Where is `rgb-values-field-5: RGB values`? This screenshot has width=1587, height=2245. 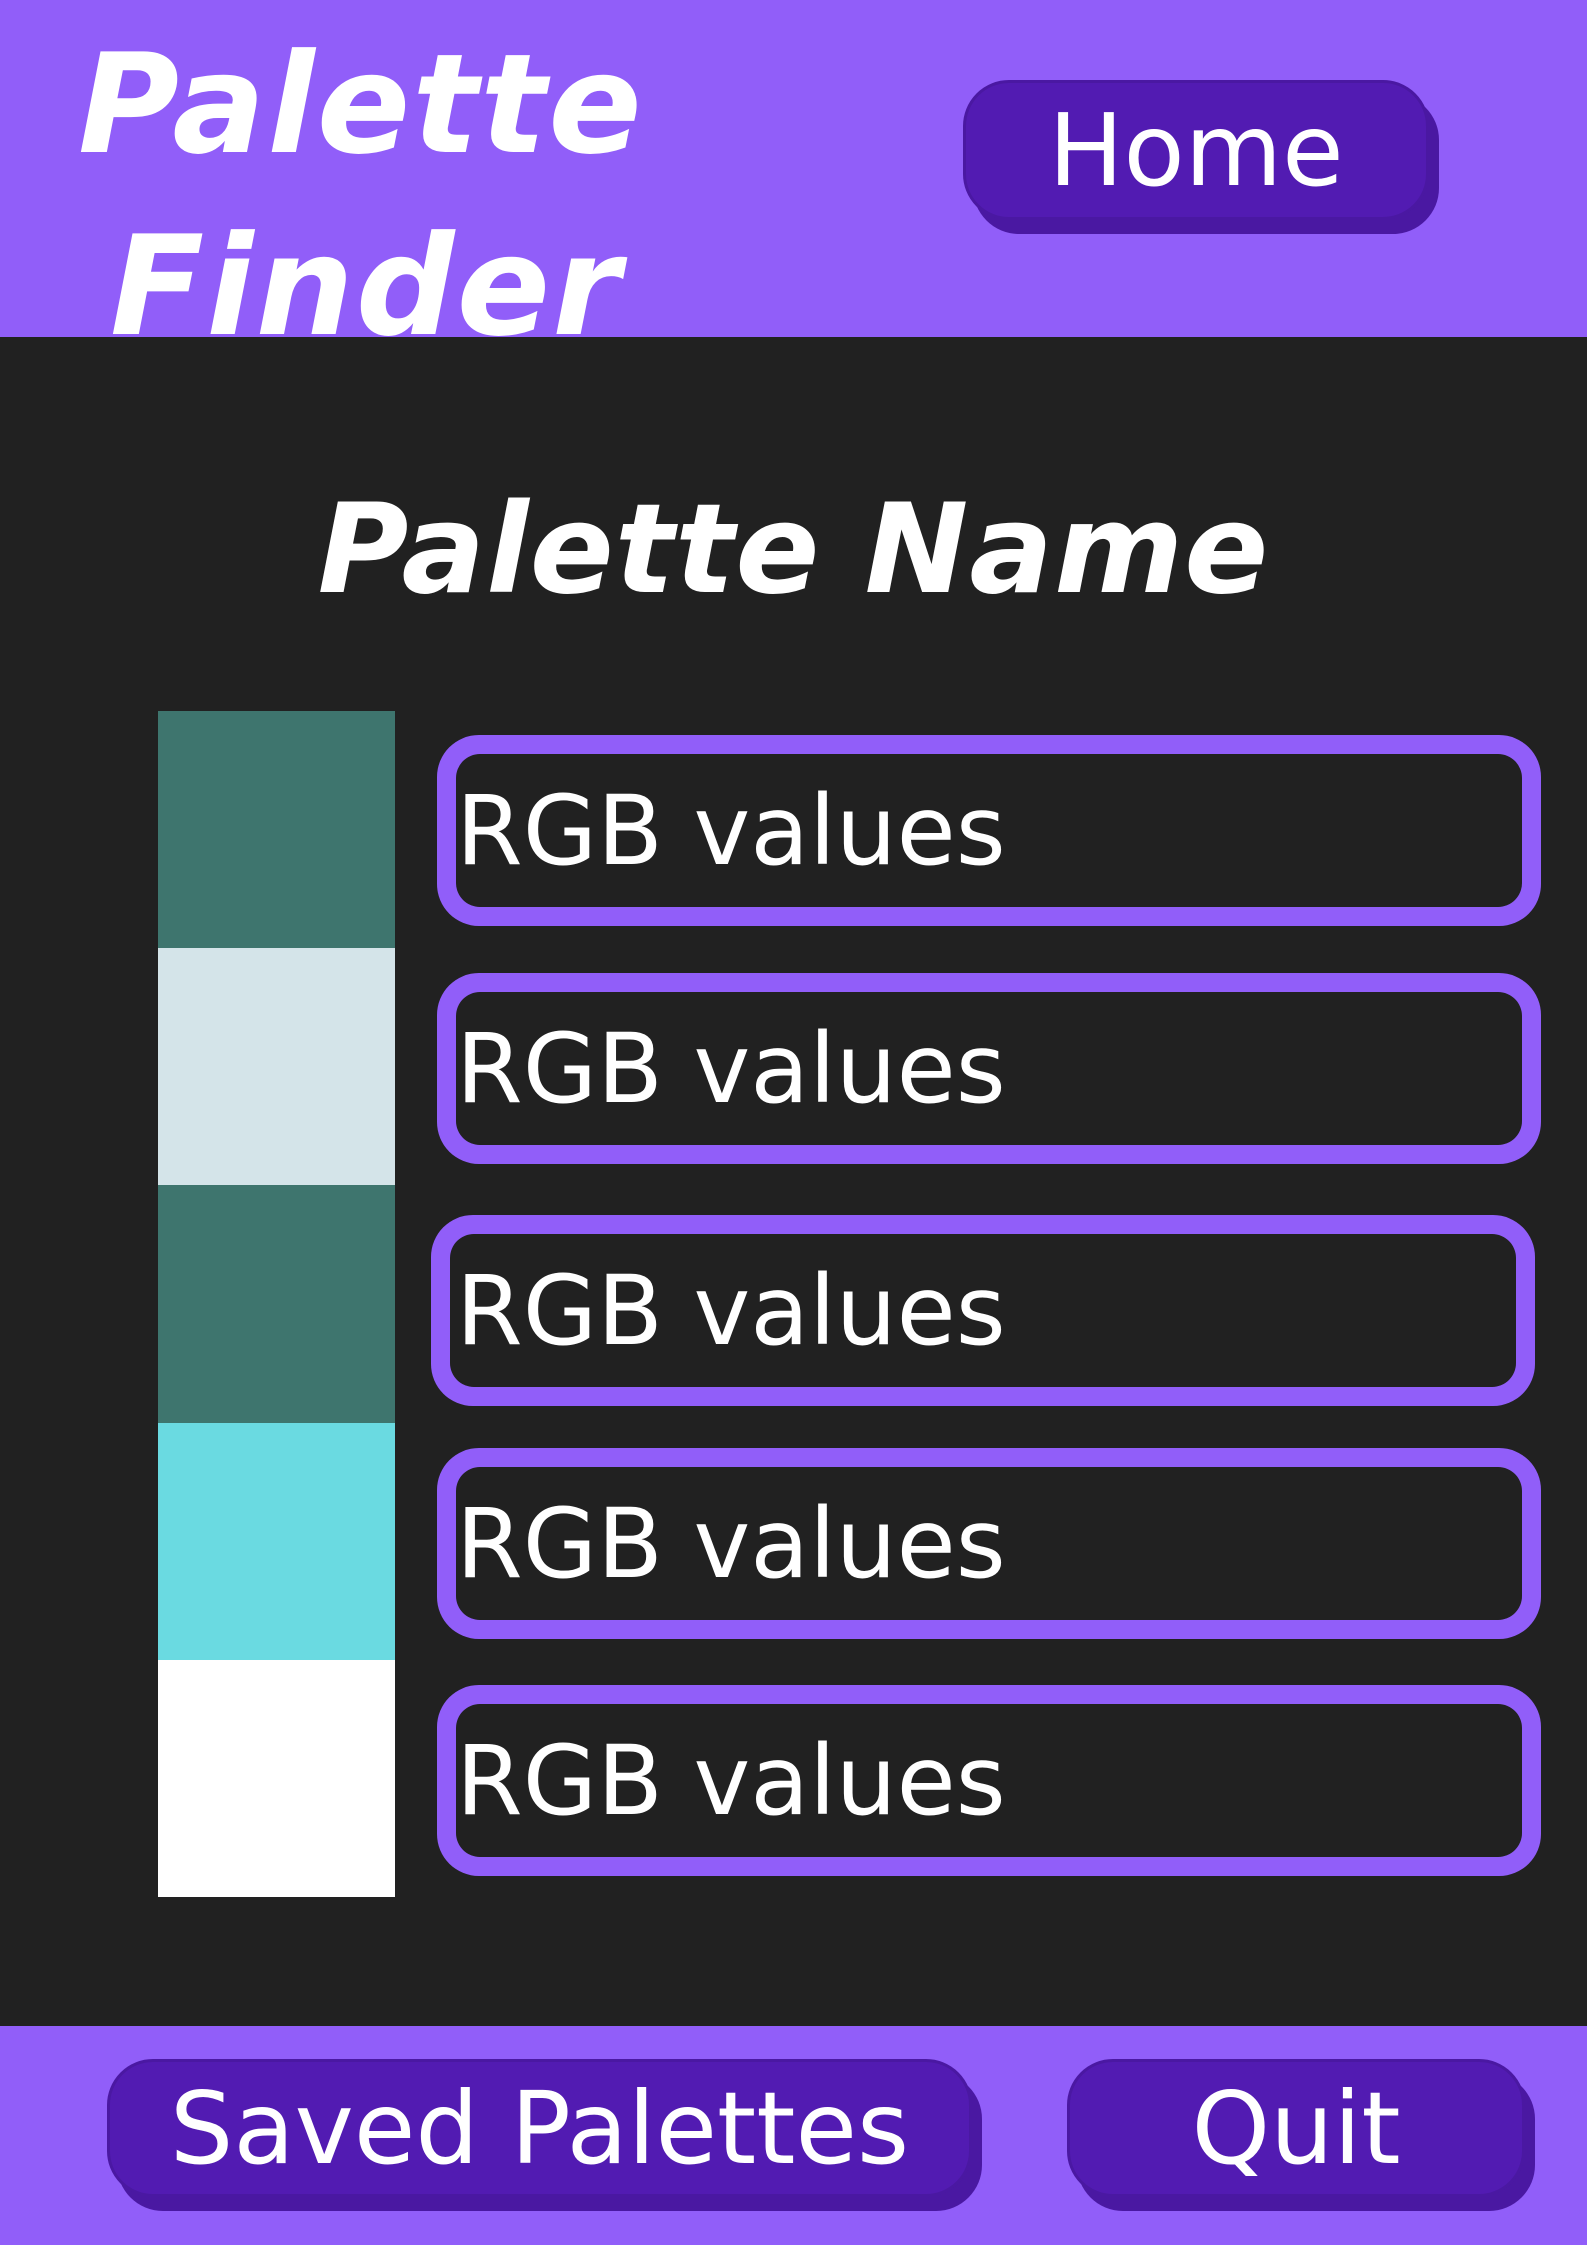
rgb-values-field-5: RGB values is located at coordinates (989, 1780).